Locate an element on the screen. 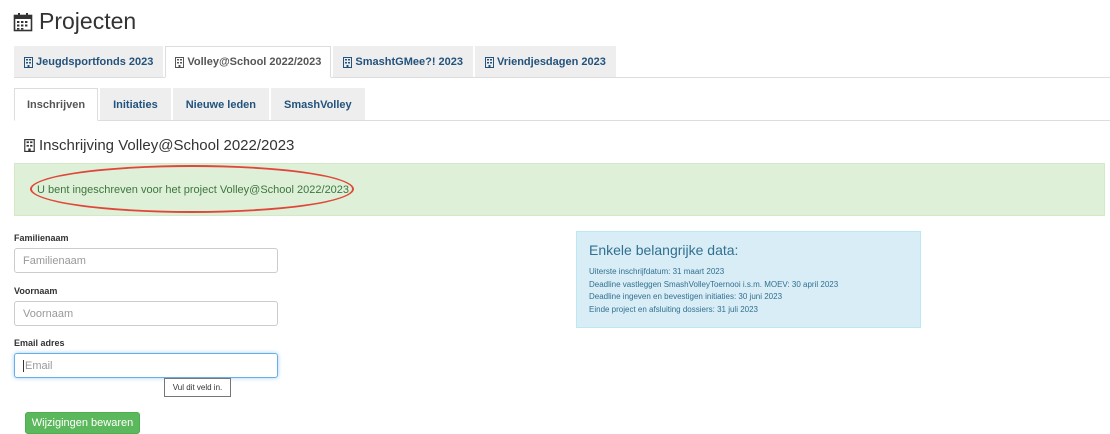  section-title: Inschrijving Volley@School 2022/2023 is located at coordinates (159, 145).